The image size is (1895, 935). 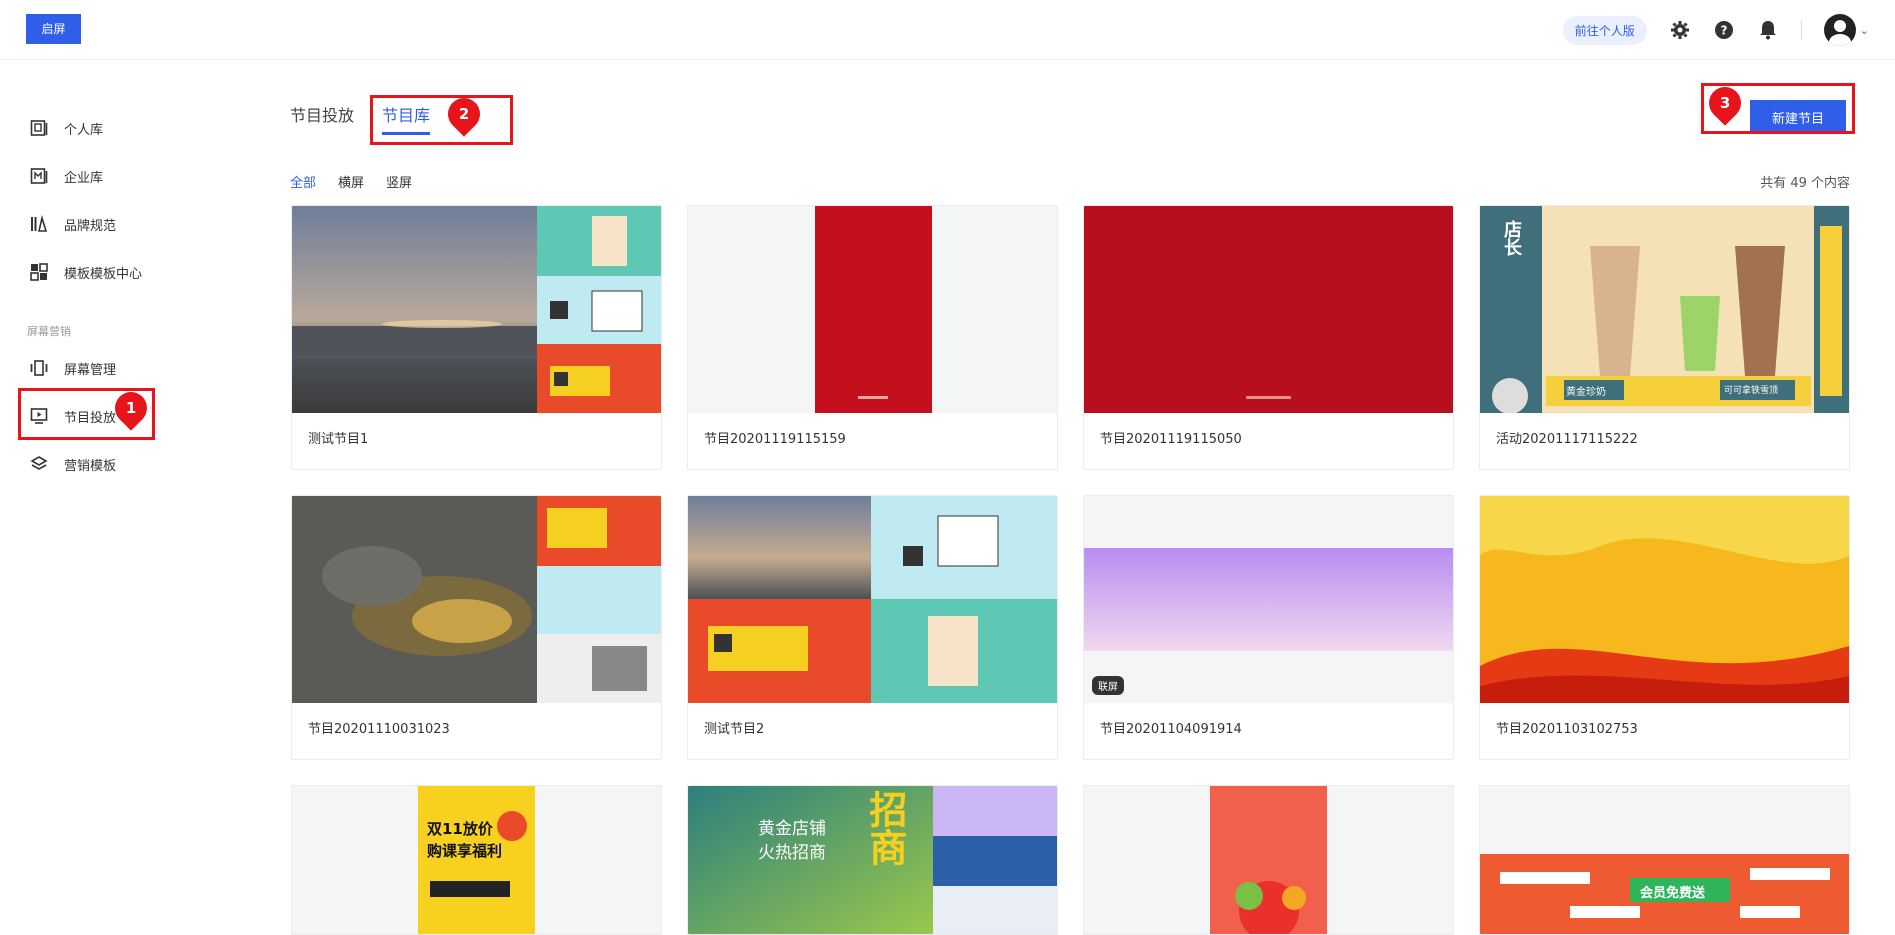 I want to click on tab-program-play: 节目投放, so click(x=322, y=118).